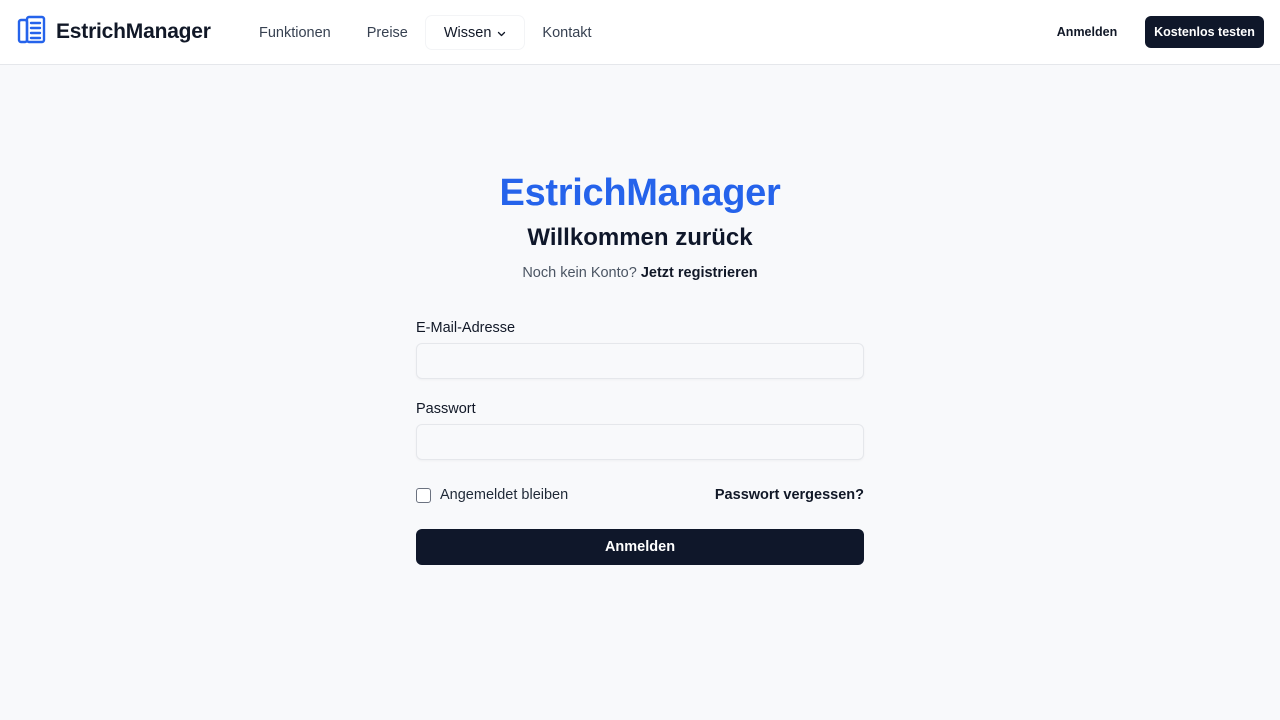 Image resolution: width=1280 pixels, height=720 pixels. What do you see at coordinates (133, 31) in the screenshot?
I see `brand-name: EstrichManager` at bounding box center [133, 31].